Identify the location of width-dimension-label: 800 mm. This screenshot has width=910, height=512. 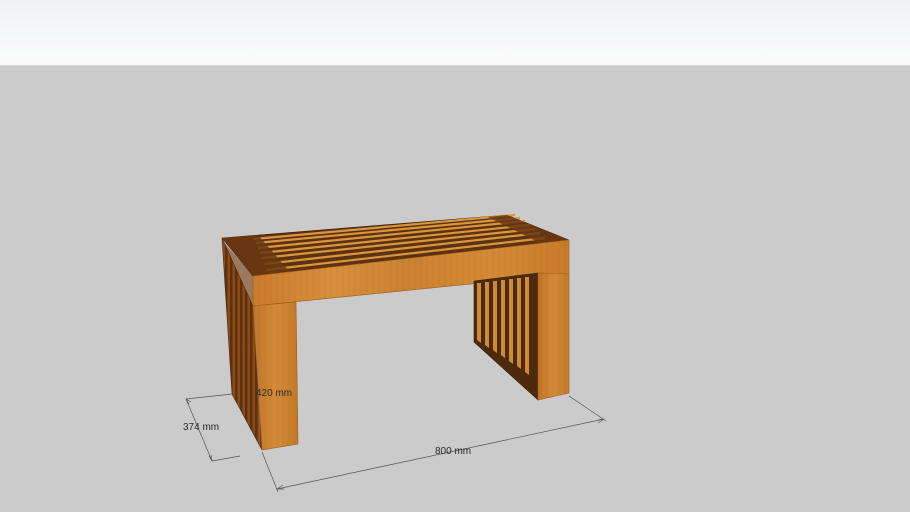
(453, 451).